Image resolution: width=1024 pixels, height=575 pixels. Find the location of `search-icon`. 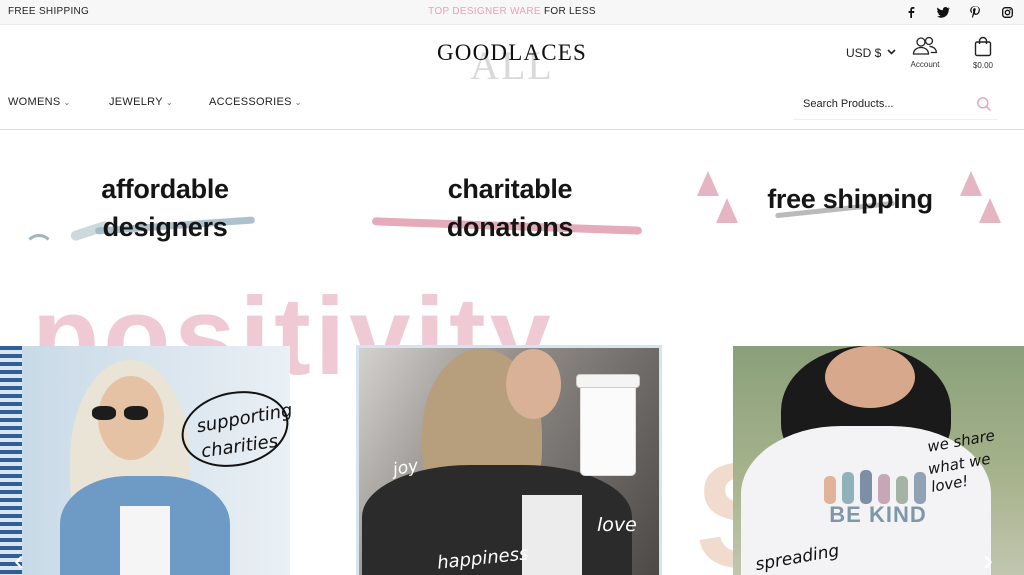

search-icon is located at coordinates (984, 106).